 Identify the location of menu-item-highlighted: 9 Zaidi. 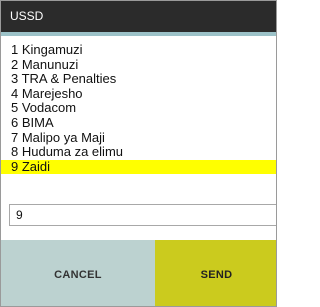
(138, 167).